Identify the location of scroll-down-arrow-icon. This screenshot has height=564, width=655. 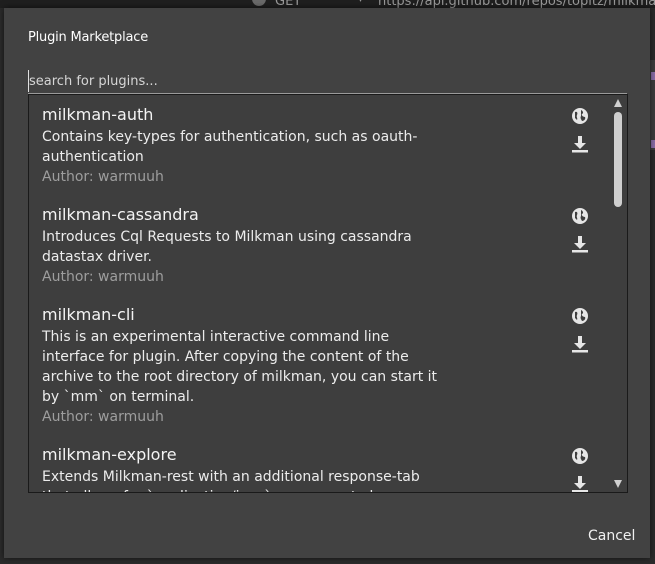
(618, 484).